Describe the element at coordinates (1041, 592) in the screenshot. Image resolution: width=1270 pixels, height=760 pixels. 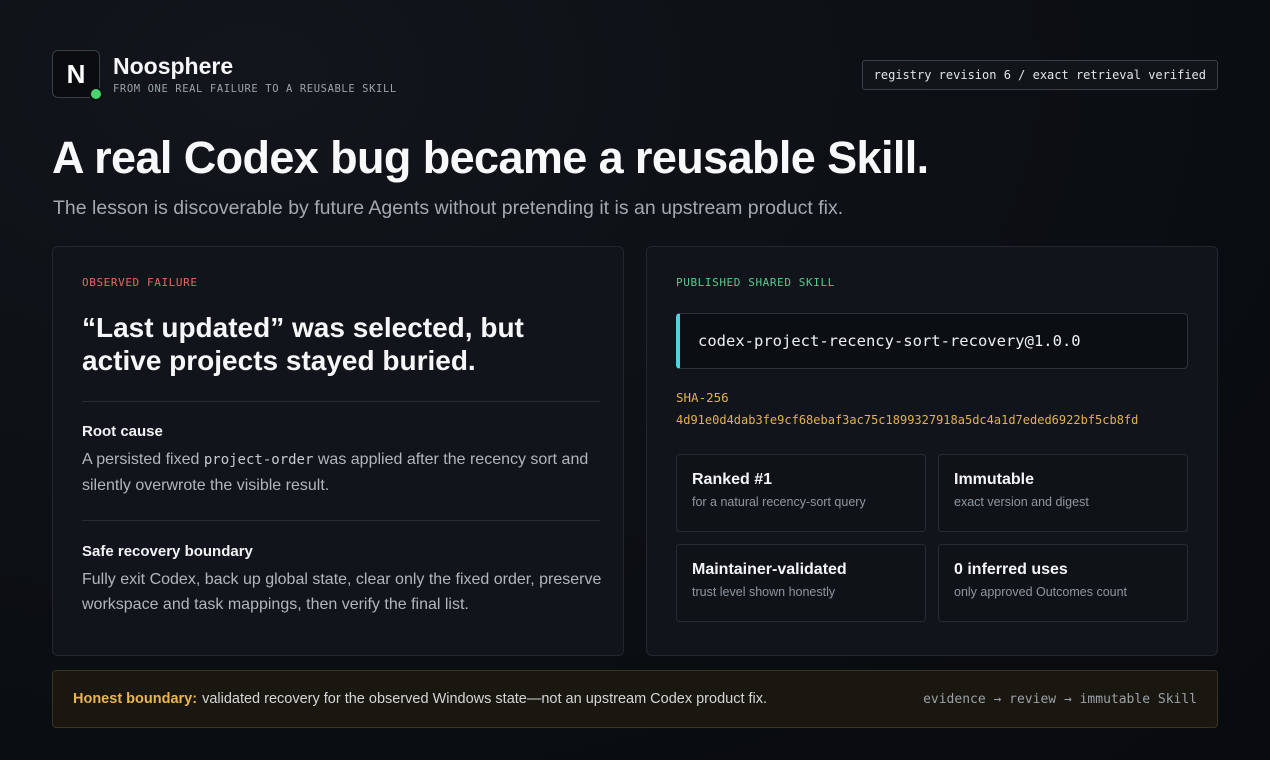
I see `card-subtitle: only approved Outcomes count` at that location.